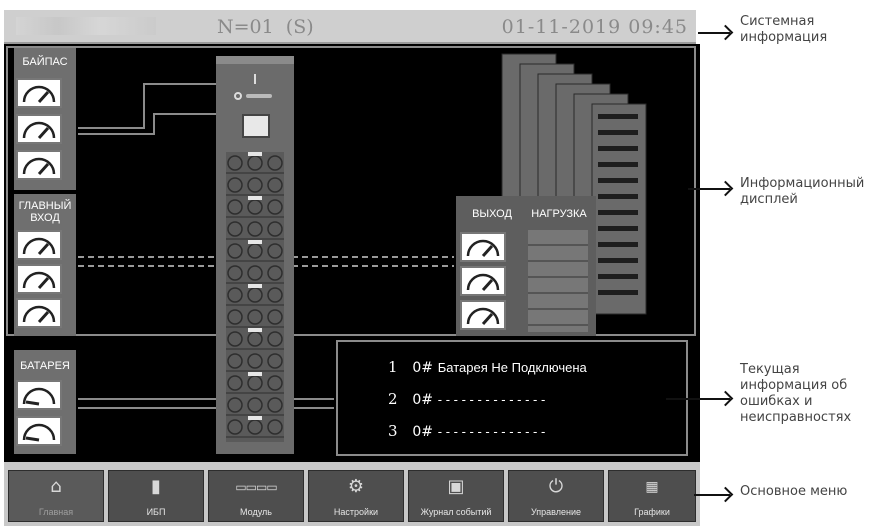  What do you see at coordinates (652, 512) in the screenshot?
I see `menu-label: Графики` at bounding box center [652, 512].